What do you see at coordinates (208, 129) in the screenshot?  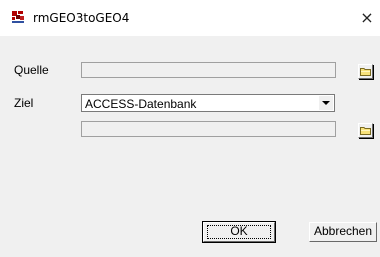 I see `target-path-field` at bounding box center [208, 129].